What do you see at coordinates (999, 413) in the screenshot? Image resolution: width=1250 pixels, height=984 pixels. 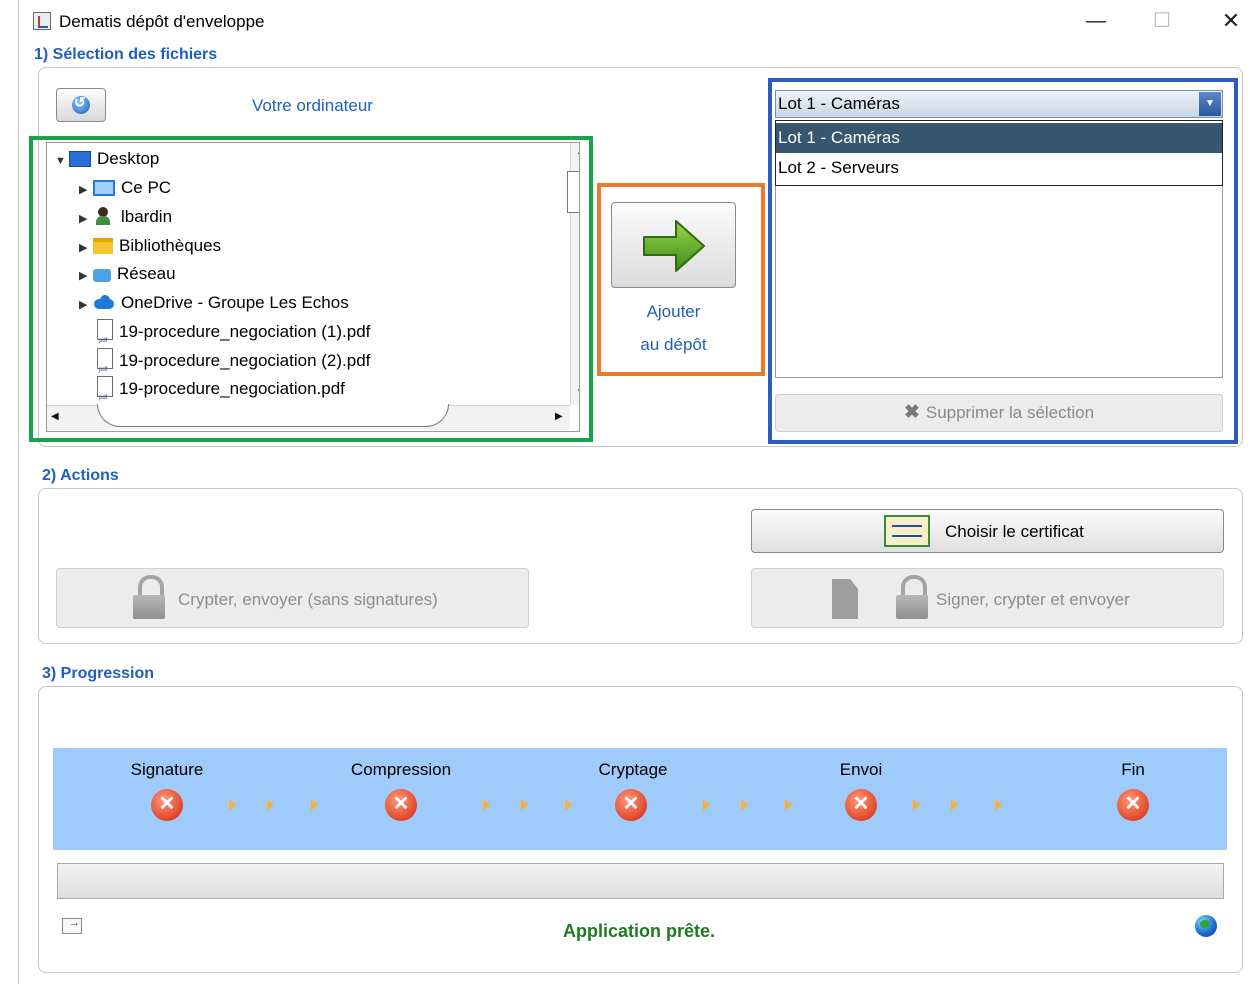 I see `delete-selection-button: ✖ Supprimer la sélection` at bounding box center [999, 413].